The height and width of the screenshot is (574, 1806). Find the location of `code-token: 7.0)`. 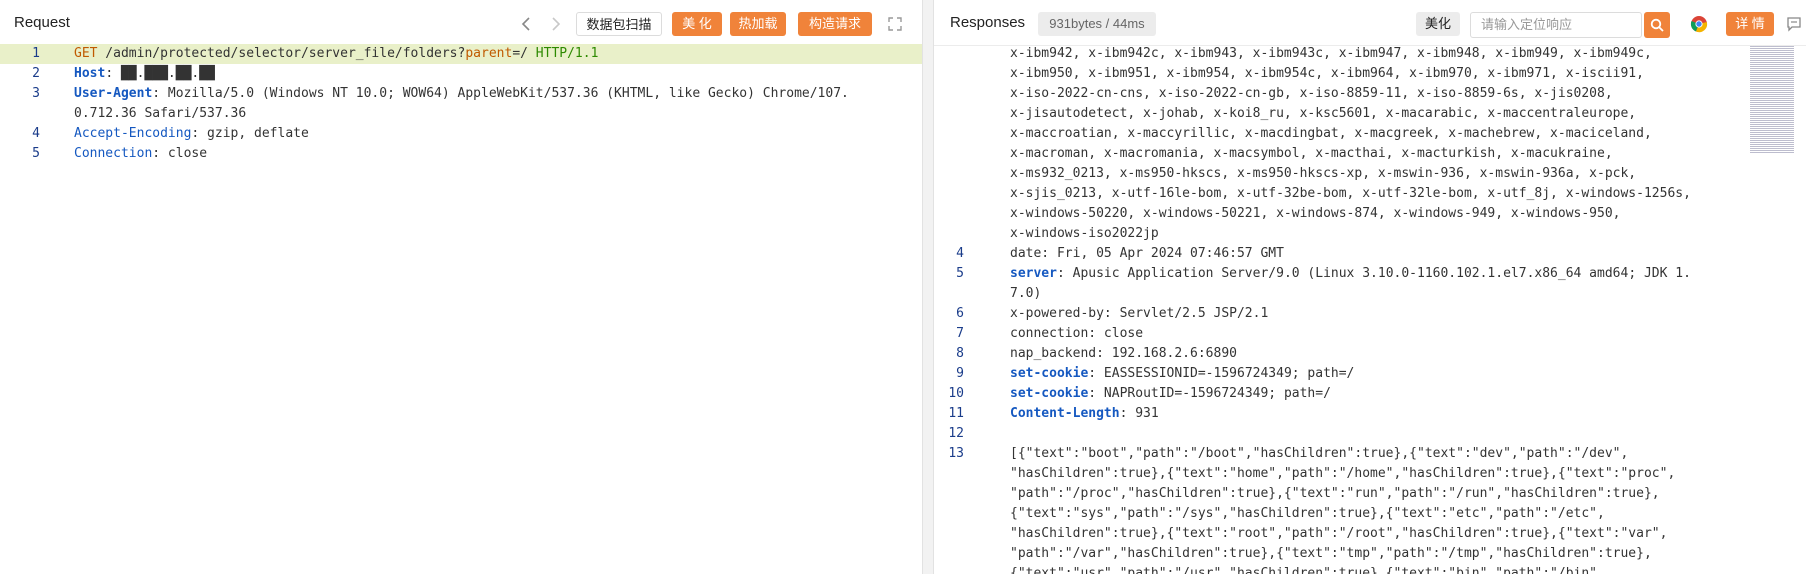

code-token: 7.0) is located at coordinates (1026, 293).